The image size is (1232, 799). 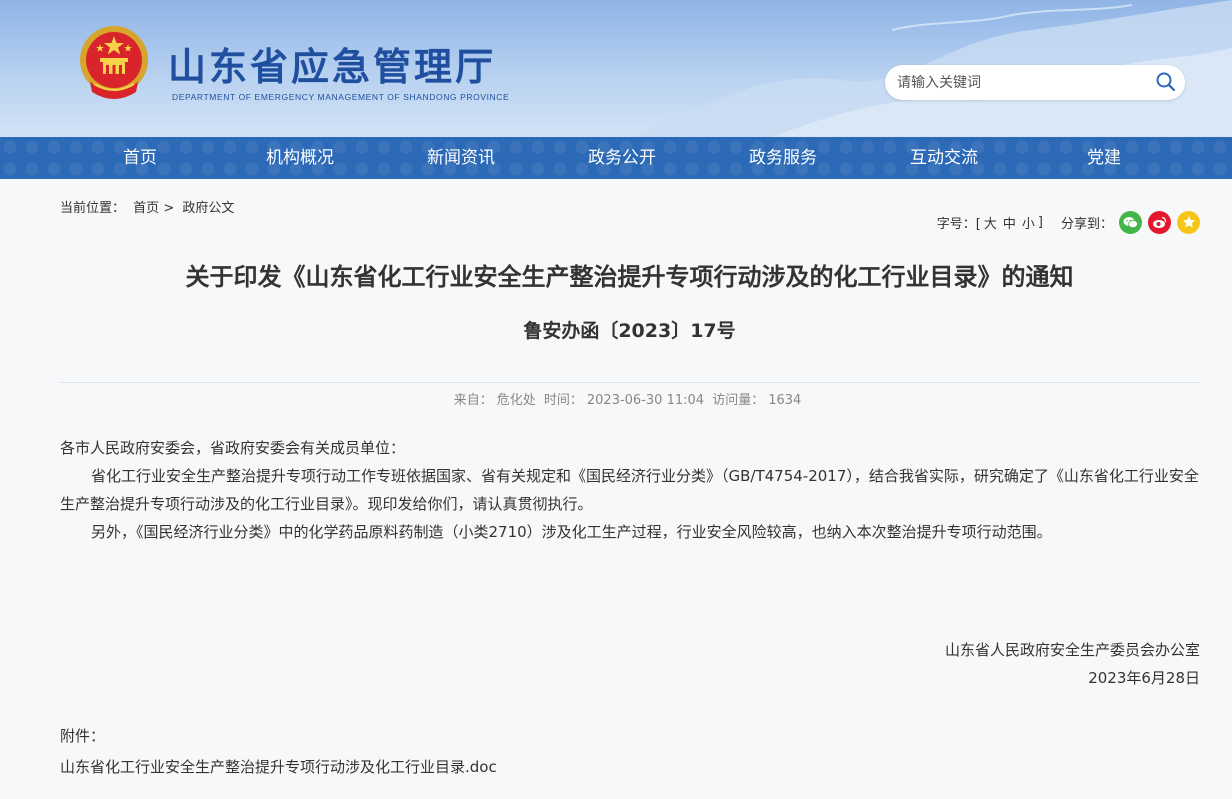 I want to click on favorite-icon, so click(x=1188, y=222).